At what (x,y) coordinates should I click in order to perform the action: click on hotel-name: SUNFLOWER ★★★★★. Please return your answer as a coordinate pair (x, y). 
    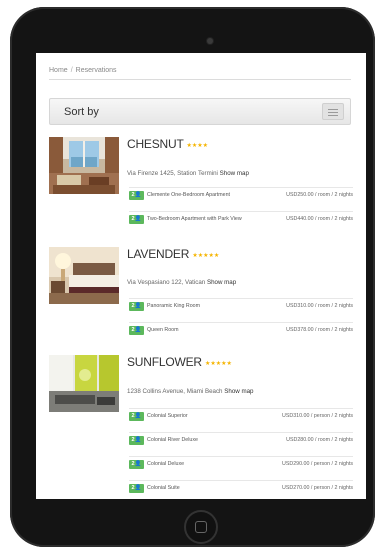
    Looking at the image, I should click on (179, 362).